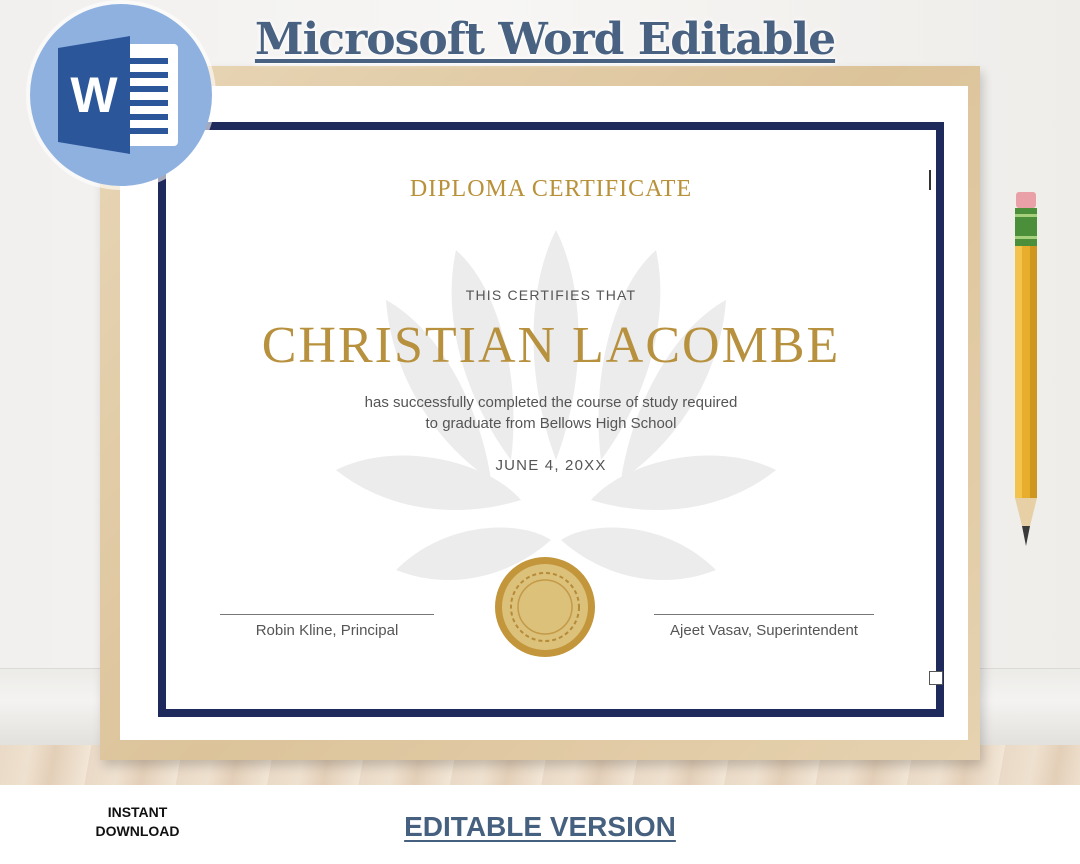  What do you see at coordinates (137, 831) in the screenshot?
I see `instant-line-2: DOWNLOAD` at bounding box center [137, 831].